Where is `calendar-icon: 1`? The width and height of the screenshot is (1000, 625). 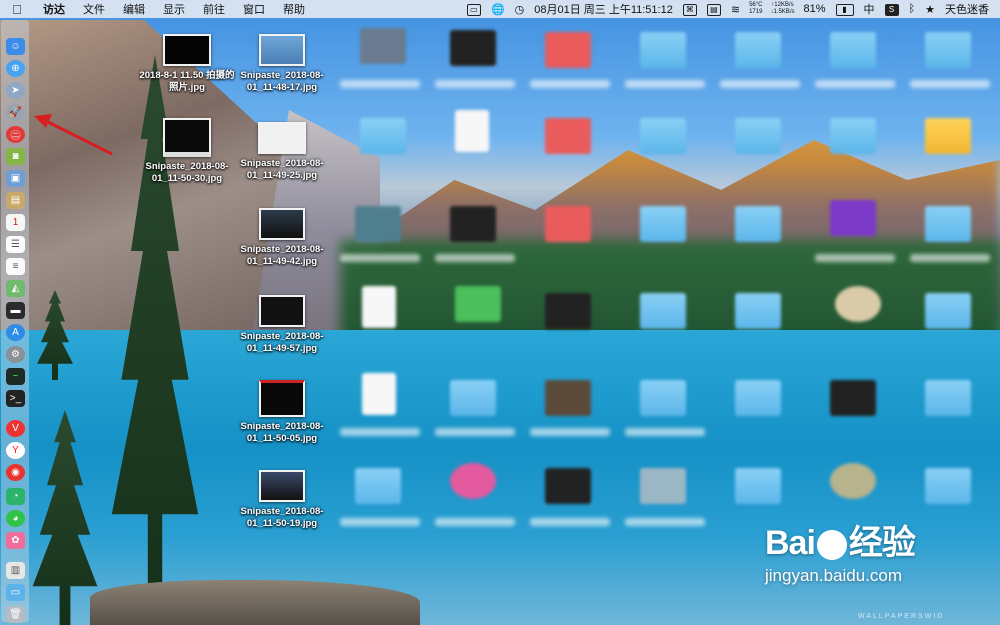
calendar-icon: 1 is located at coordinates (15, 222).